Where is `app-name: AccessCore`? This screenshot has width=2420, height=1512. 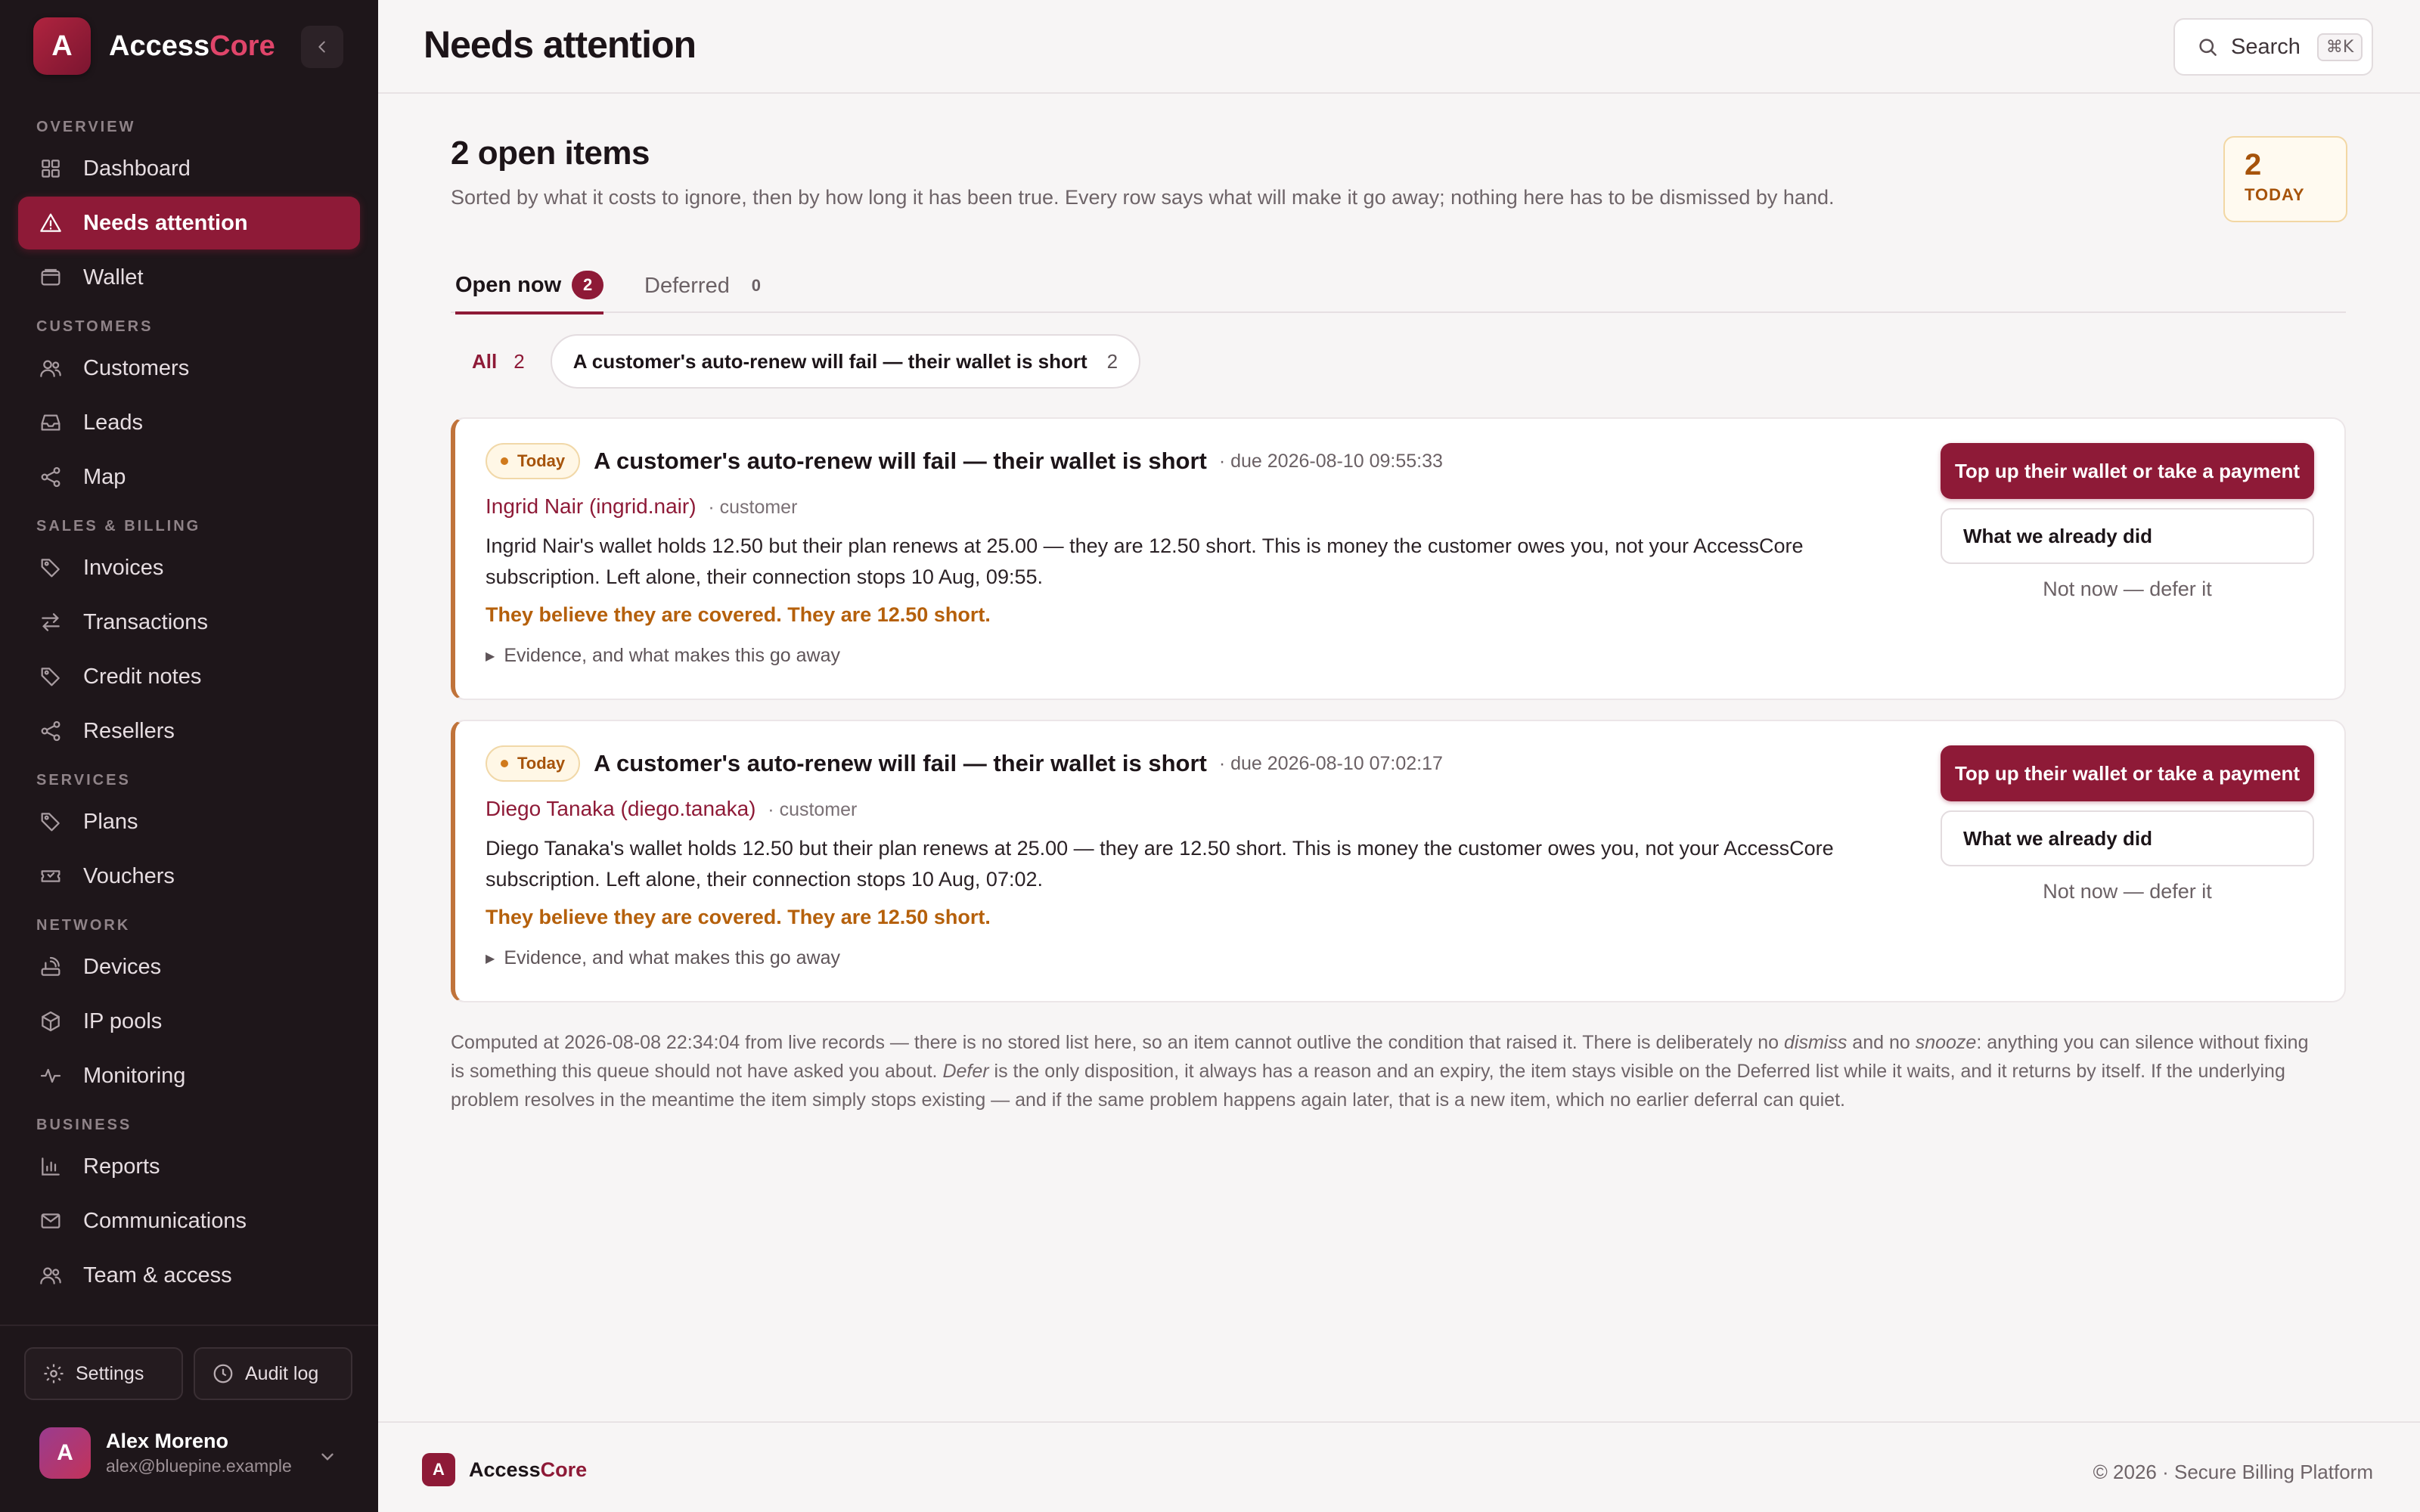
app-name: AccessCore is located at coordinates (192, 46).